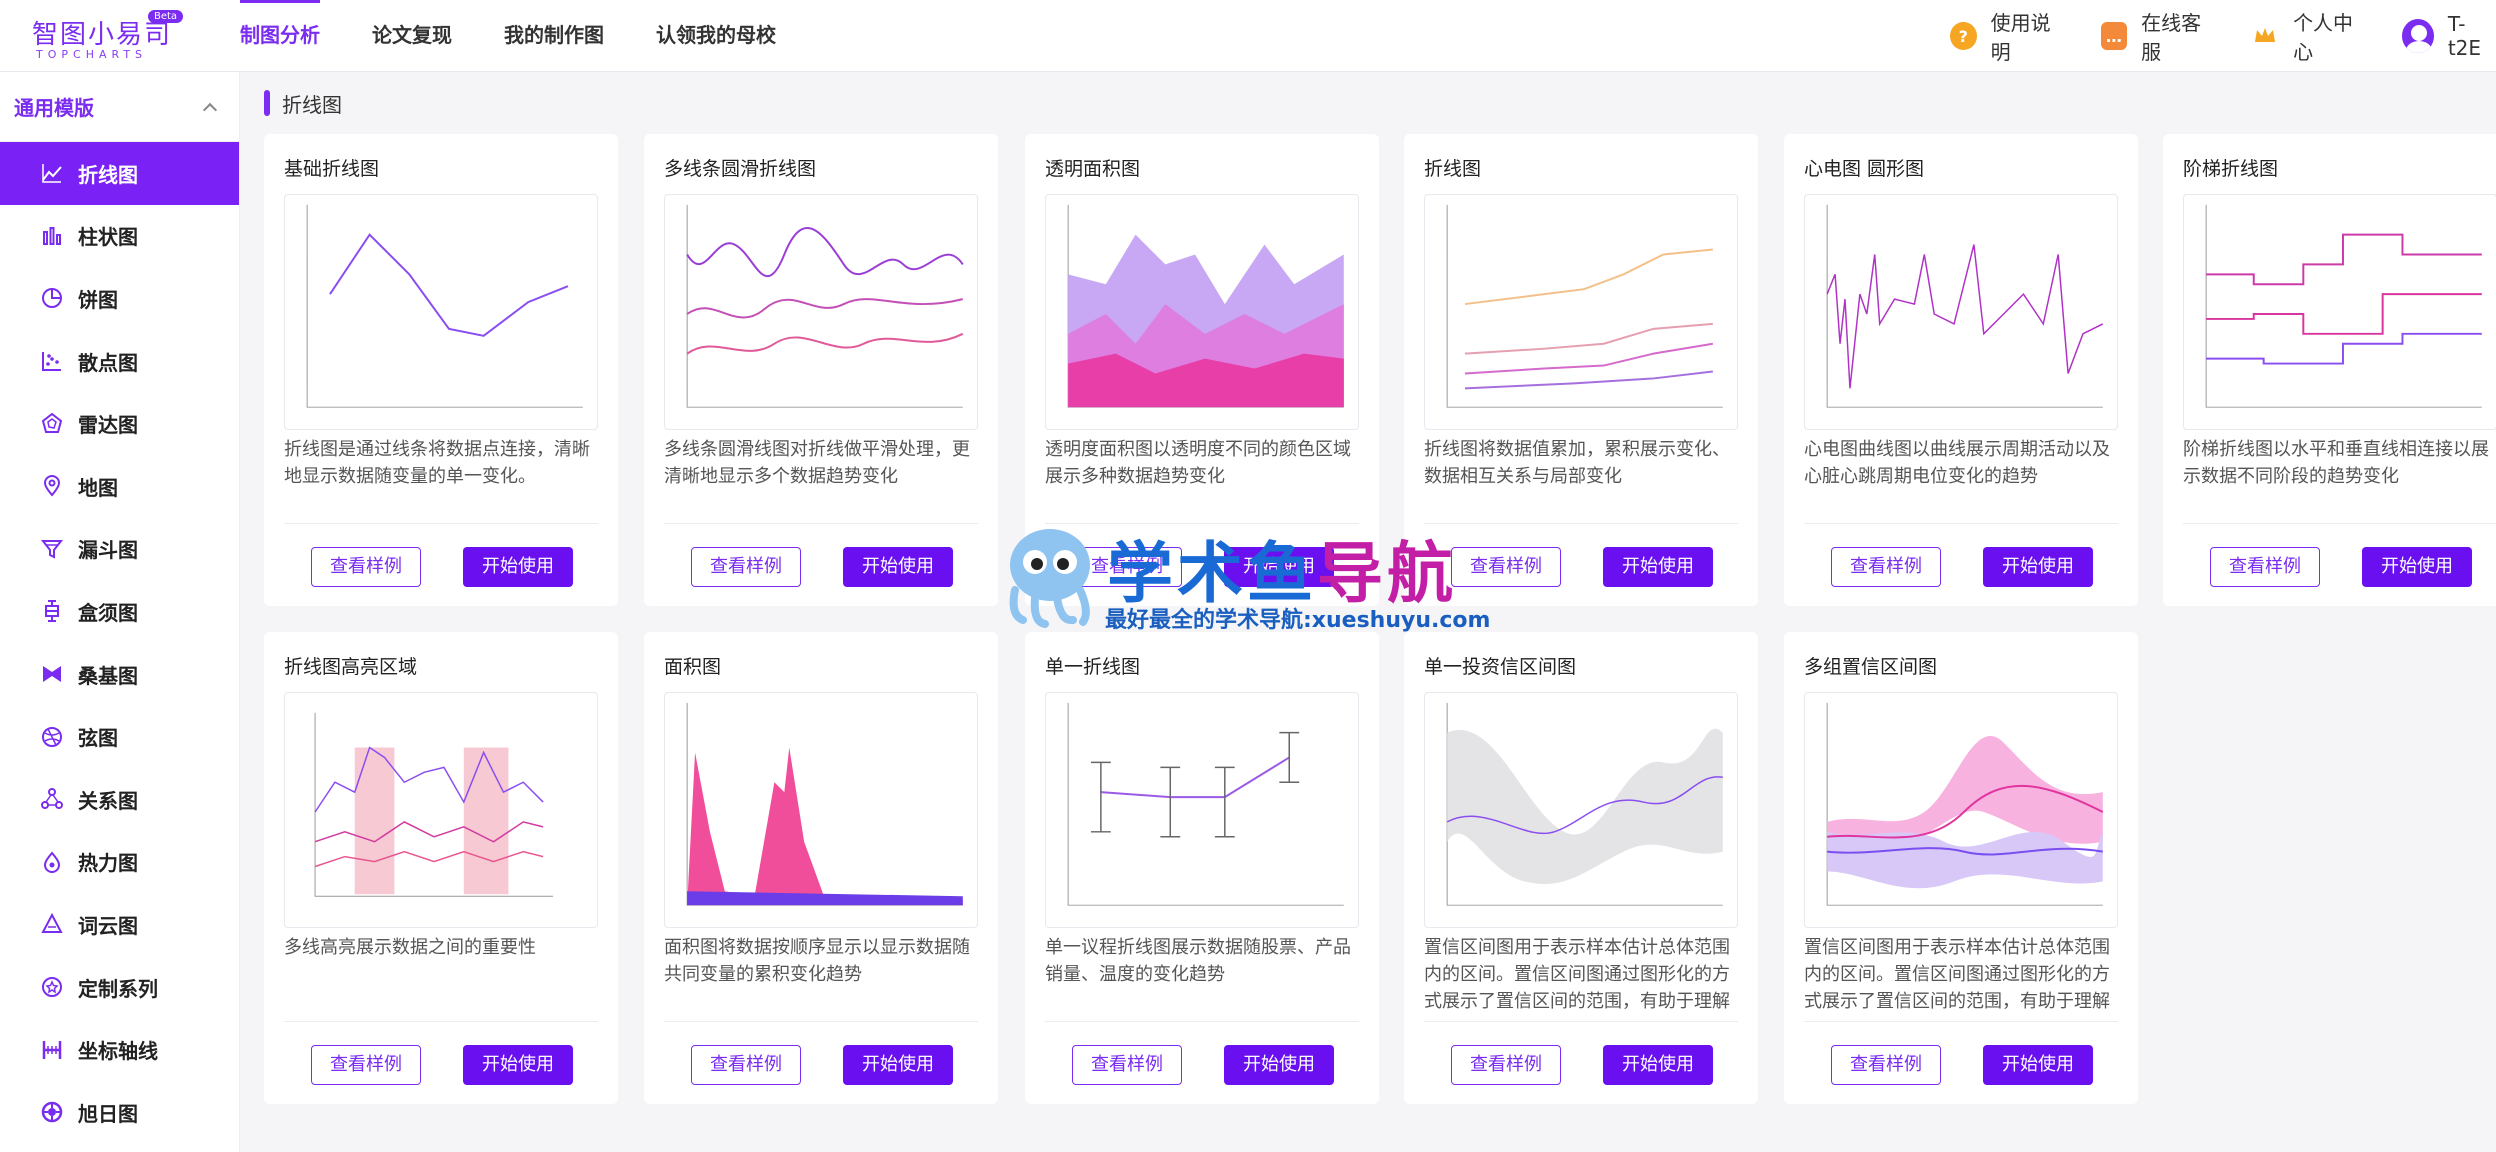 The height and width of the screenshot is (1152, 2496). What do you see at coordinates (108, 362) in the screenshot?
I see `sidebar-item-label: 散点图` at bounding box center [108, 362].